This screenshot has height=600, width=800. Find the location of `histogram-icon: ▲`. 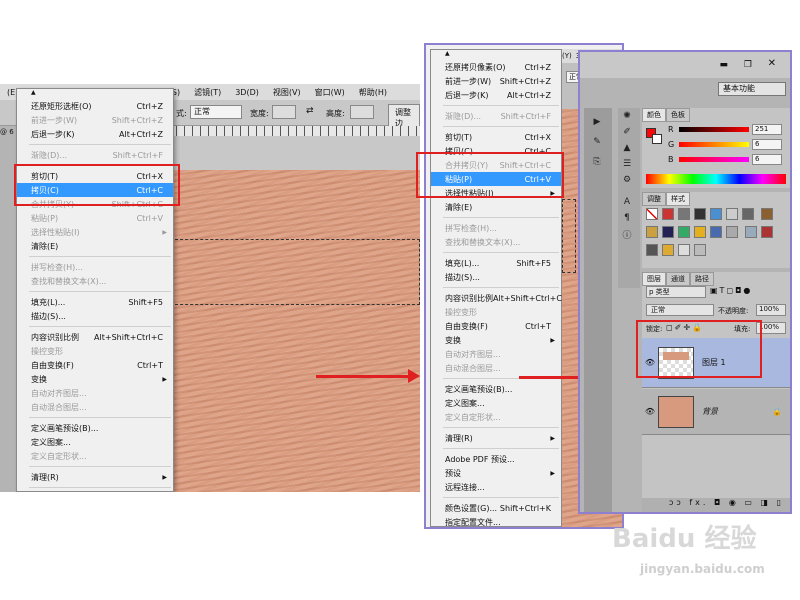

histogram-icon: ▲ is located at coordinates (627, 148).